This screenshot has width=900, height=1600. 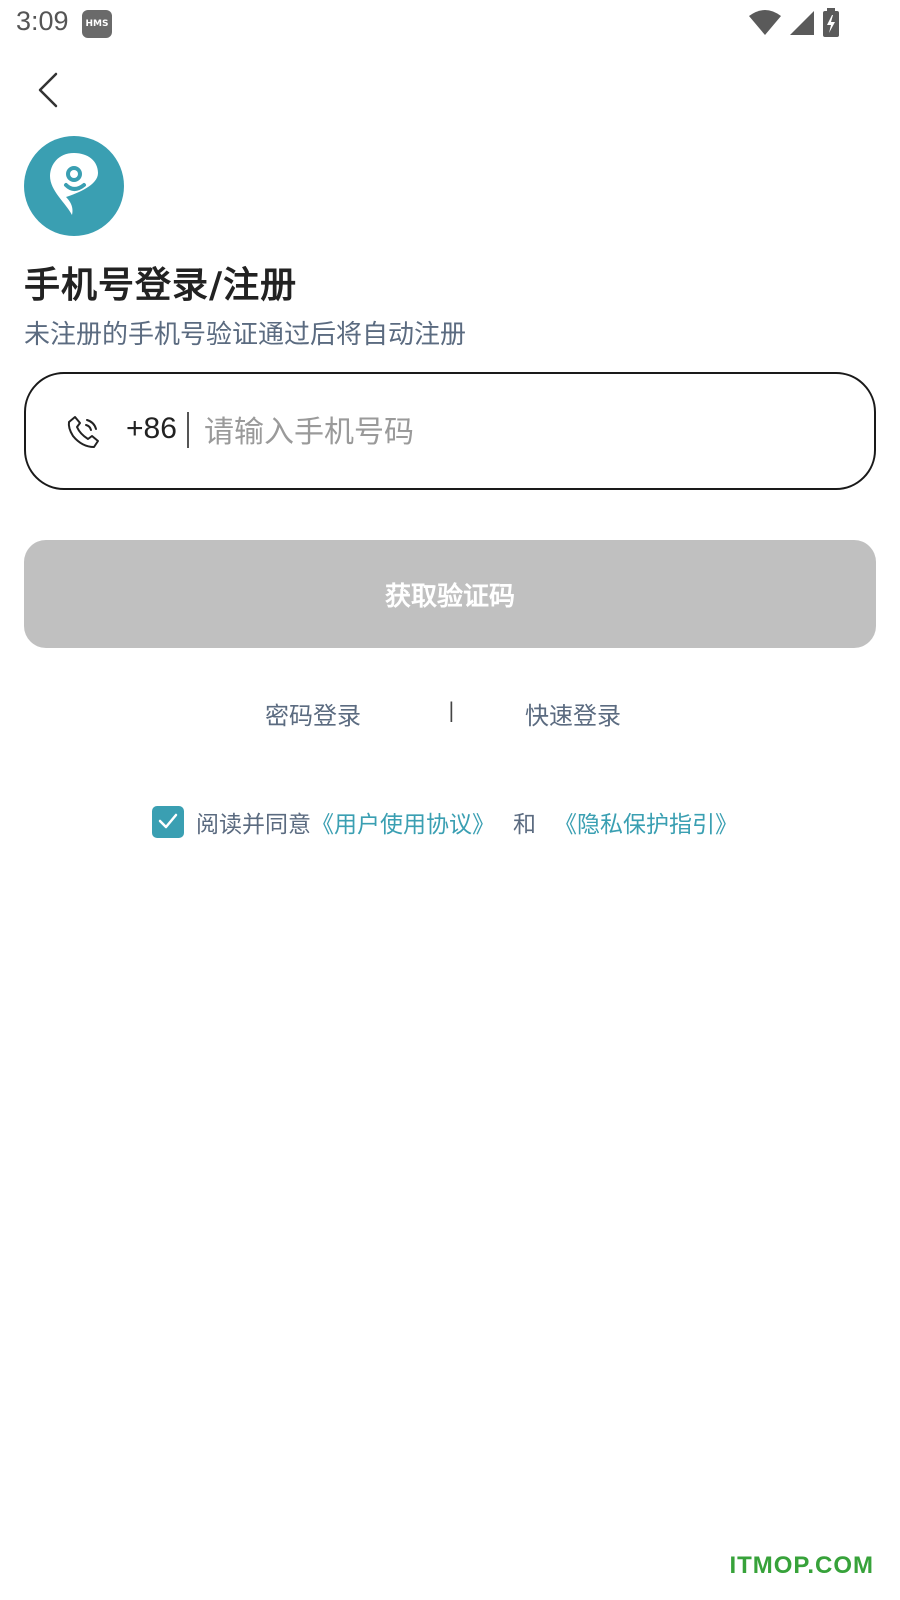 What do you see at coordinates (161, 285) in the screenshot?
I see `page-title: 手机号登录/注册` at bounding box center [161, 285].